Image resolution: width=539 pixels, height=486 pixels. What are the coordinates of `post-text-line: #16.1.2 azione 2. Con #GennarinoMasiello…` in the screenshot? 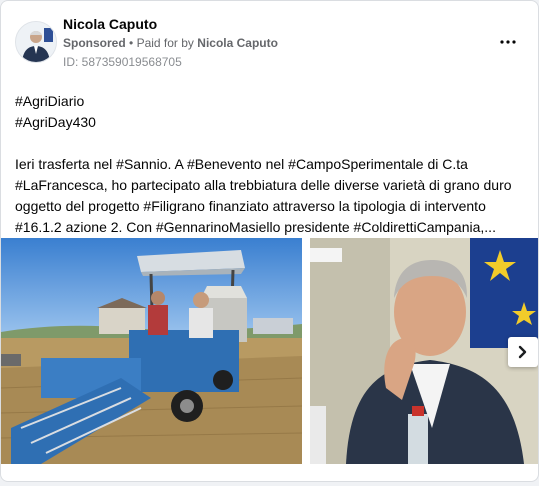 It's located at (255, 227).